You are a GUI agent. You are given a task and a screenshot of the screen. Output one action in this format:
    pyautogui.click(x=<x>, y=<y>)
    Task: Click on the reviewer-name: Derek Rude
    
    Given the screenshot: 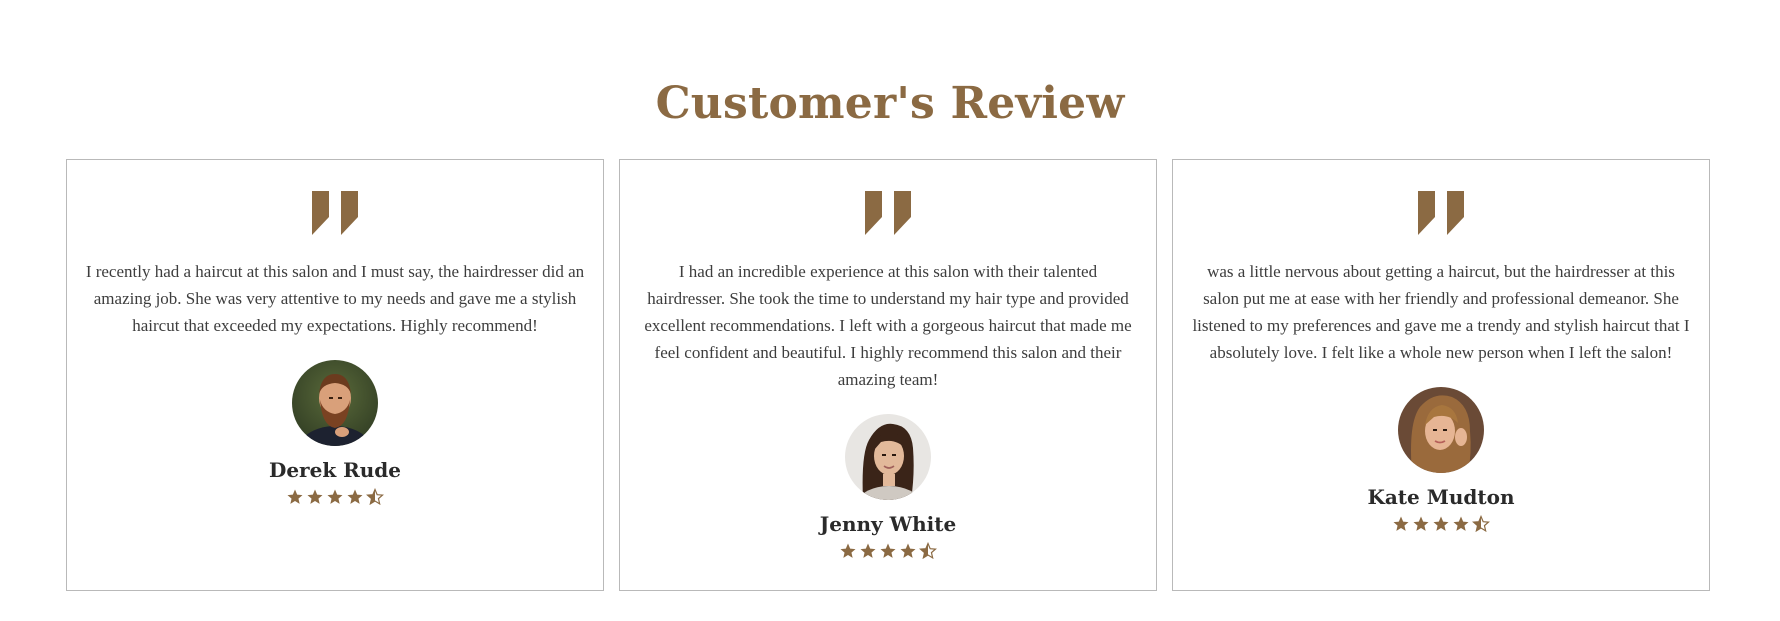 What is the action you would take?
    pyautogui.click(x=335, y=470)
    